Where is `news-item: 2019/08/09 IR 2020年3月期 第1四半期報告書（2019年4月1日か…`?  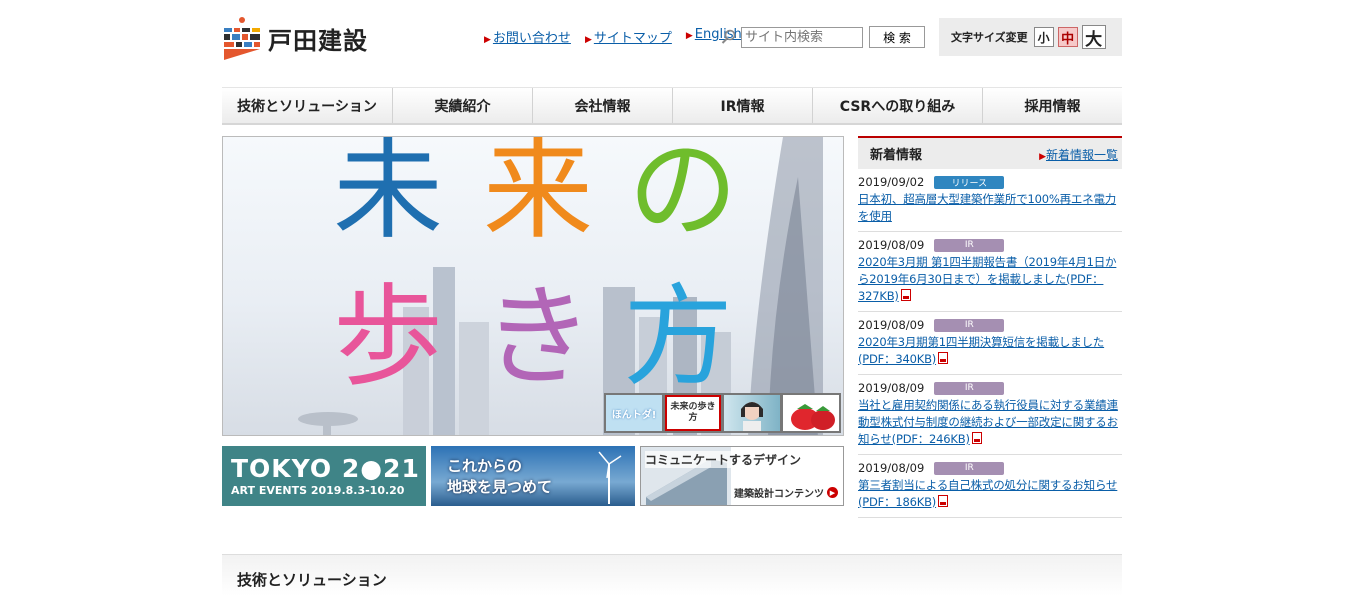 news-item: 2019/08/09 IR 2020年3月期 第1四半期報告書（2019年4月1日か… is located at coordinates (990, 272).